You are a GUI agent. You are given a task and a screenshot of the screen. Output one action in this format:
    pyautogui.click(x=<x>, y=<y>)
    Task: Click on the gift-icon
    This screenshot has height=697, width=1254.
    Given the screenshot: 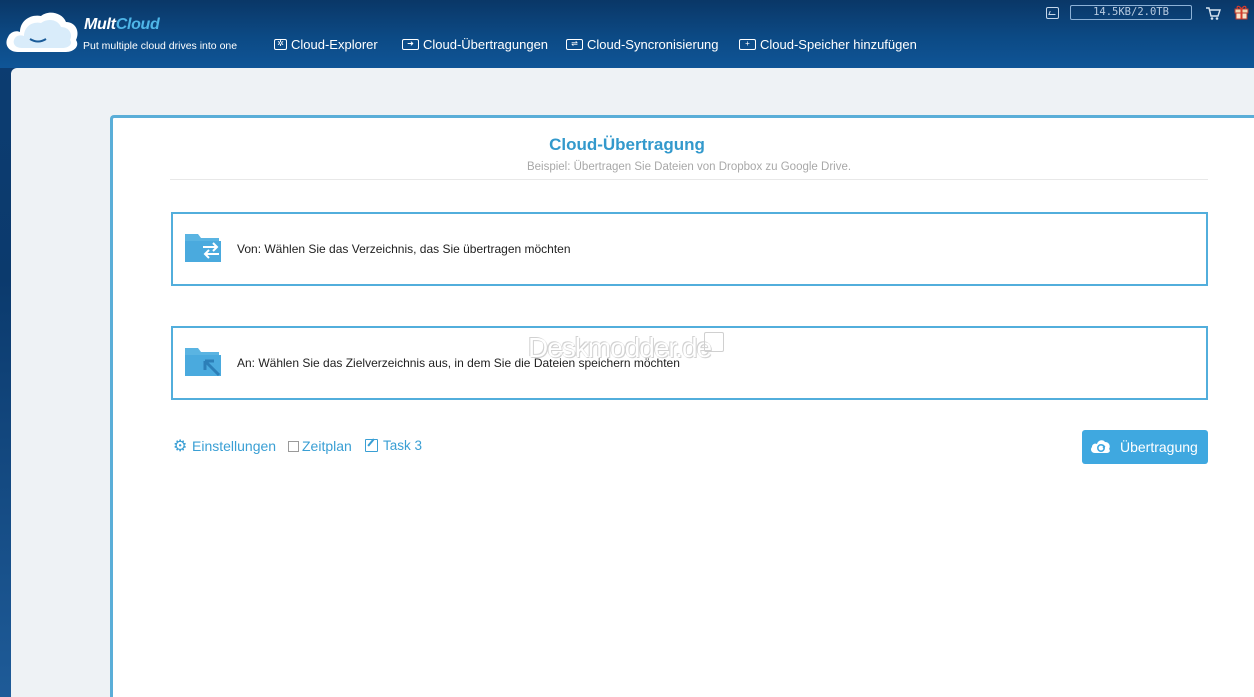 What is the action you would take?
    pyautogui.click(x=1241, y=12)
    